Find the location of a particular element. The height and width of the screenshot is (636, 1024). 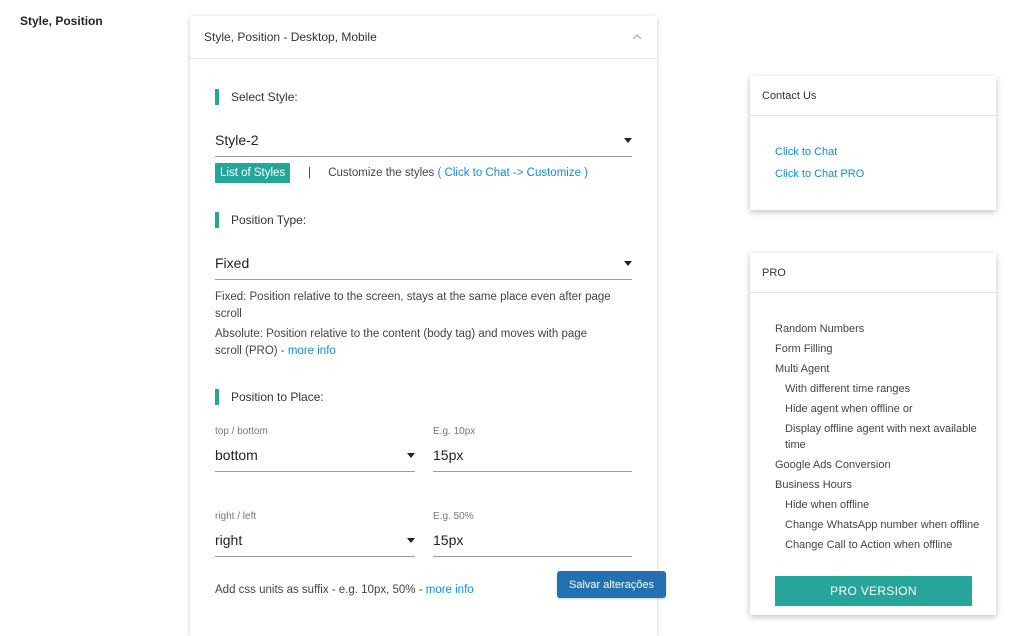

vertical-offset-label: E.g. 10px is located at coordinates (454, 431).